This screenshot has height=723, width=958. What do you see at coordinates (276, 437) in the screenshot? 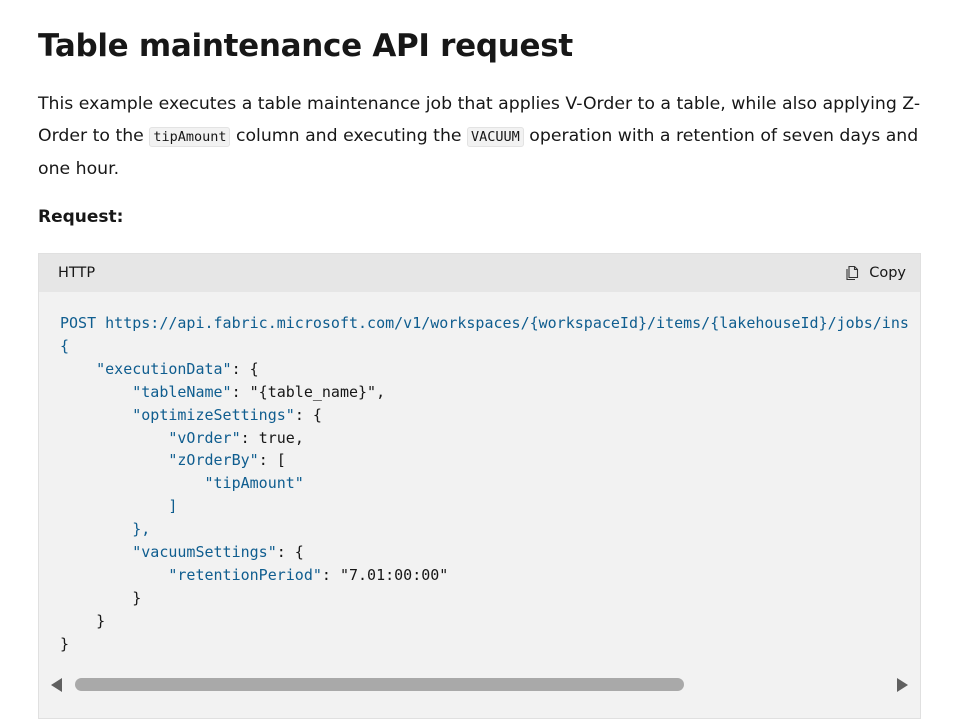
I see `json-value: true` at bounding box center [276, 437].